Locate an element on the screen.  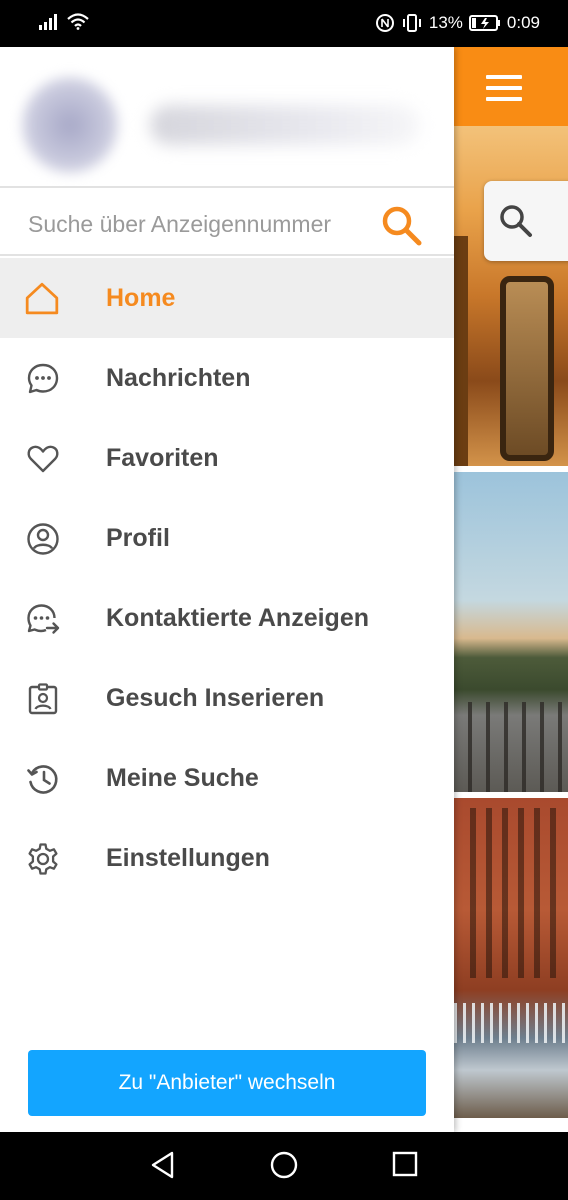
signal-icon is located at coordinates (48, 22).